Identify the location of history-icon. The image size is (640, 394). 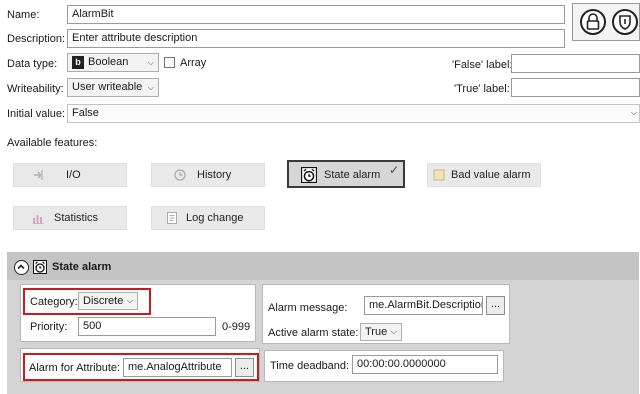
(180, 175).